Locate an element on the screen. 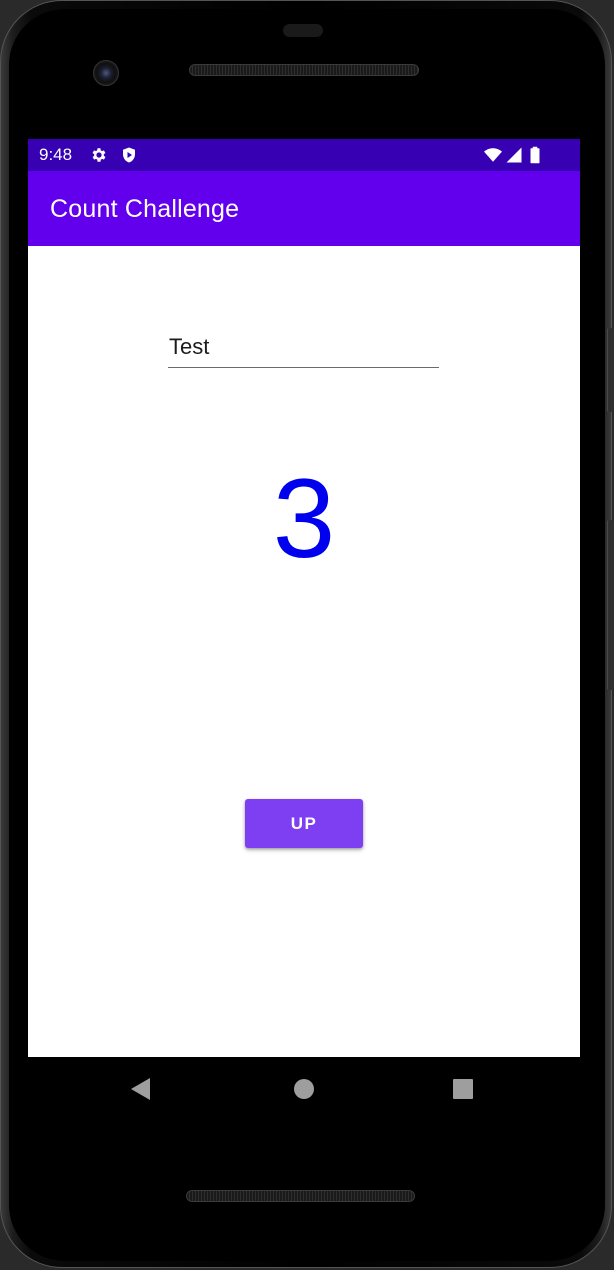  name-text-field: Test is located at coordinates (303, 350).